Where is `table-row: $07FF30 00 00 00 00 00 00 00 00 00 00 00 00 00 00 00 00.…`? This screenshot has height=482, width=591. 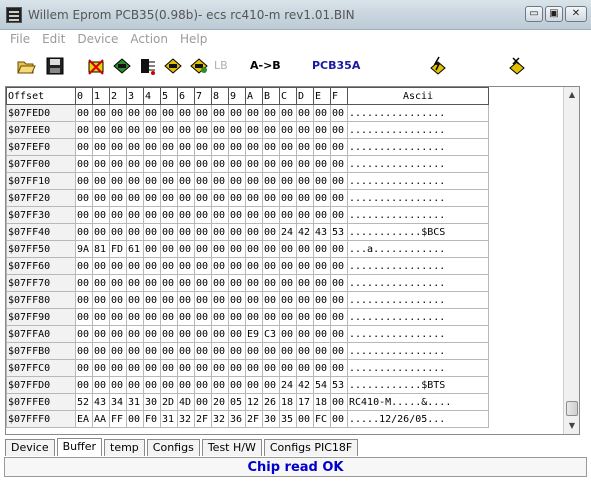 table-row: $07FF30 00 00 00 00 00 00 00 00 00 00 00 00 00 00 00 00.… is located at coordinates (247, 215).